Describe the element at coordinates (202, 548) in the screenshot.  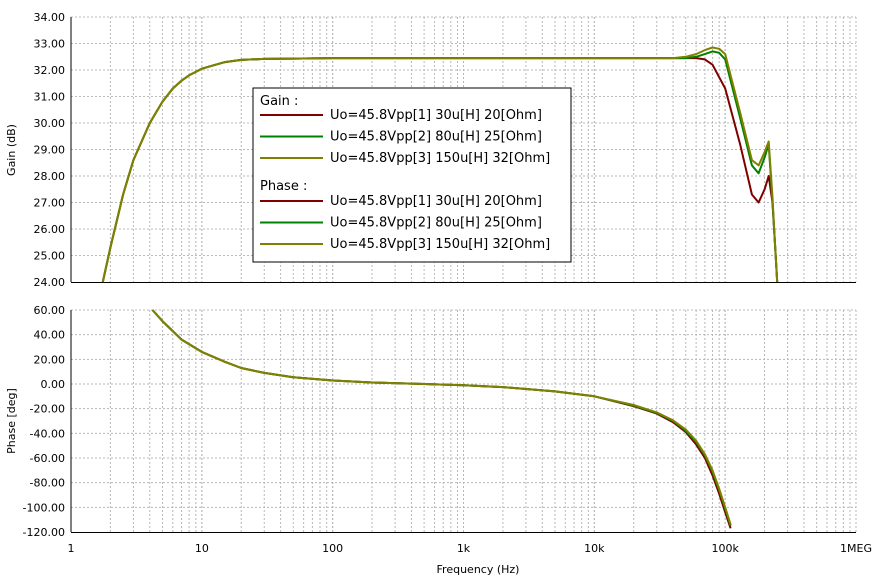
I see `x-tick-label: 10` at that location.